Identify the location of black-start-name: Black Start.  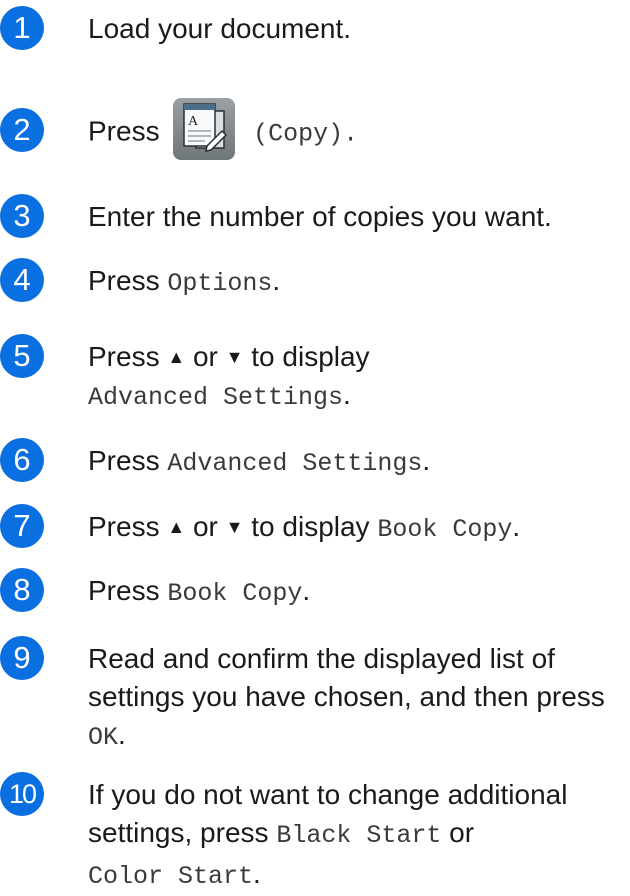
(359, 835).